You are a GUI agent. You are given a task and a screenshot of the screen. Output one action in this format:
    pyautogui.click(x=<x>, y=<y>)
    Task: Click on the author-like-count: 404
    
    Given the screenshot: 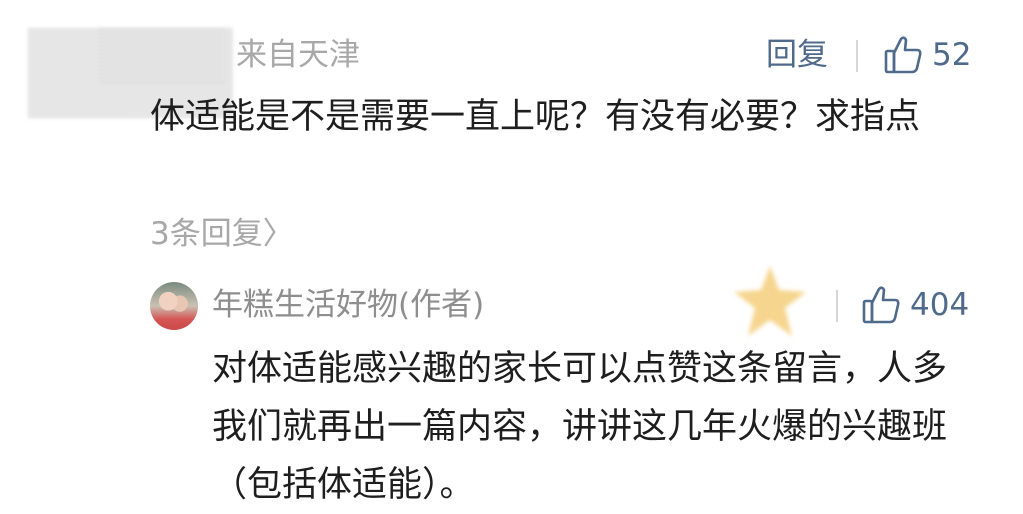 What is the action you would take?
    pyautogui.click(x=940, y=305)
    